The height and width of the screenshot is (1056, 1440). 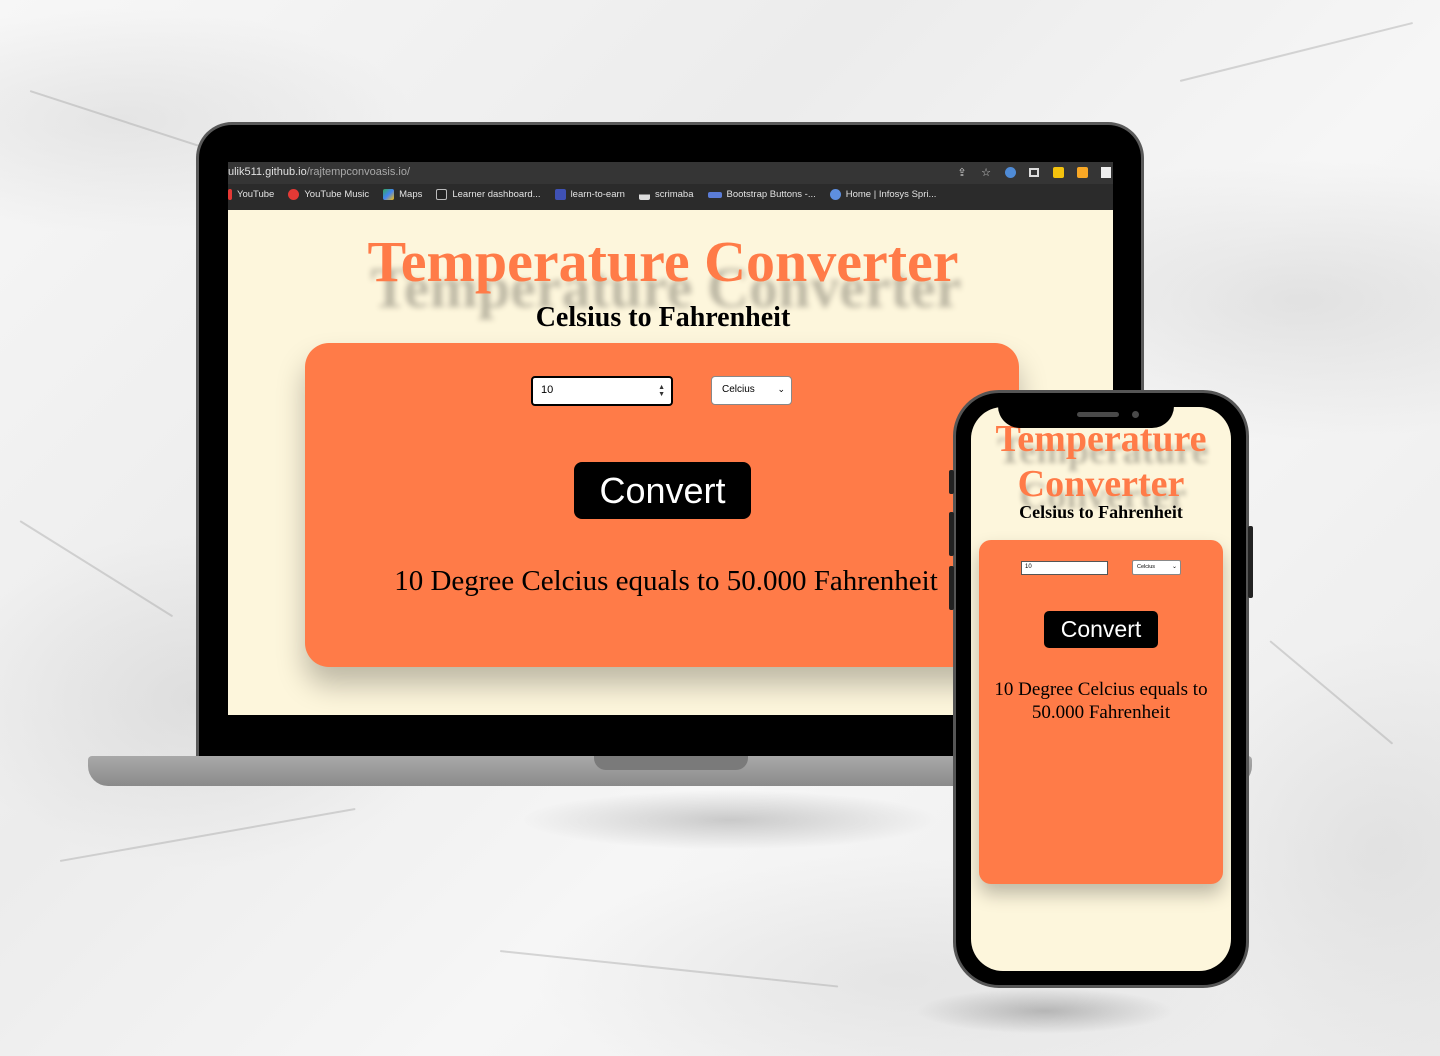 I want to click on bookmark-learn-to-earn: learn-to-earn, so click(x=589, y=194).